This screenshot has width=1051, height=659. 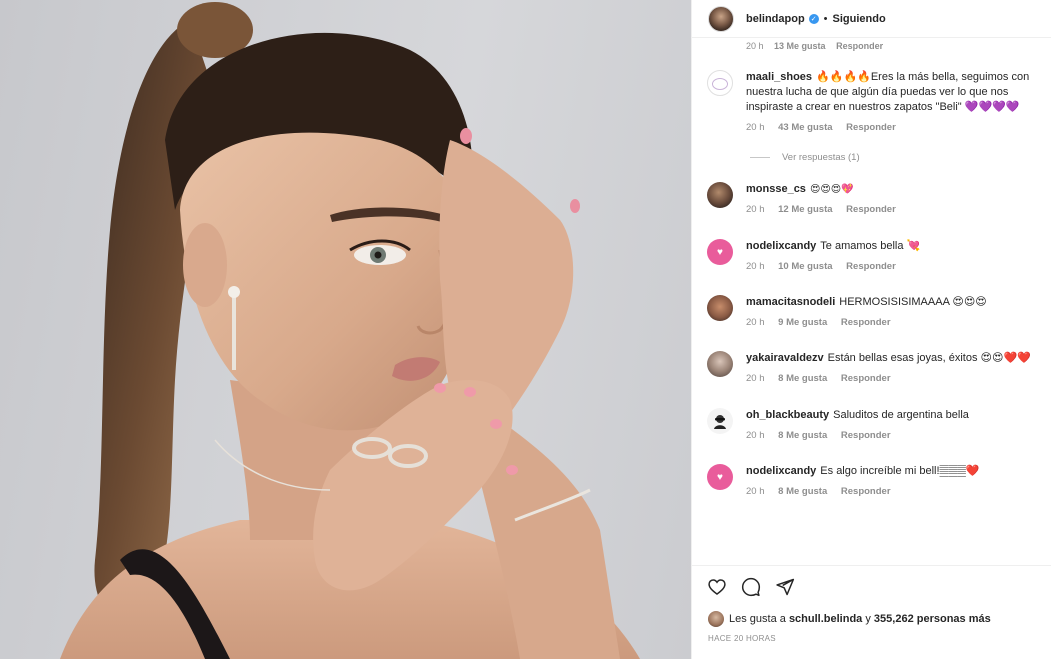 What do you see at coordinates (913, 302) in the screenshot?
I see `comment-body: HERMOSISISIMAAAA 😍😍😍` at bounding box center [913, 302].